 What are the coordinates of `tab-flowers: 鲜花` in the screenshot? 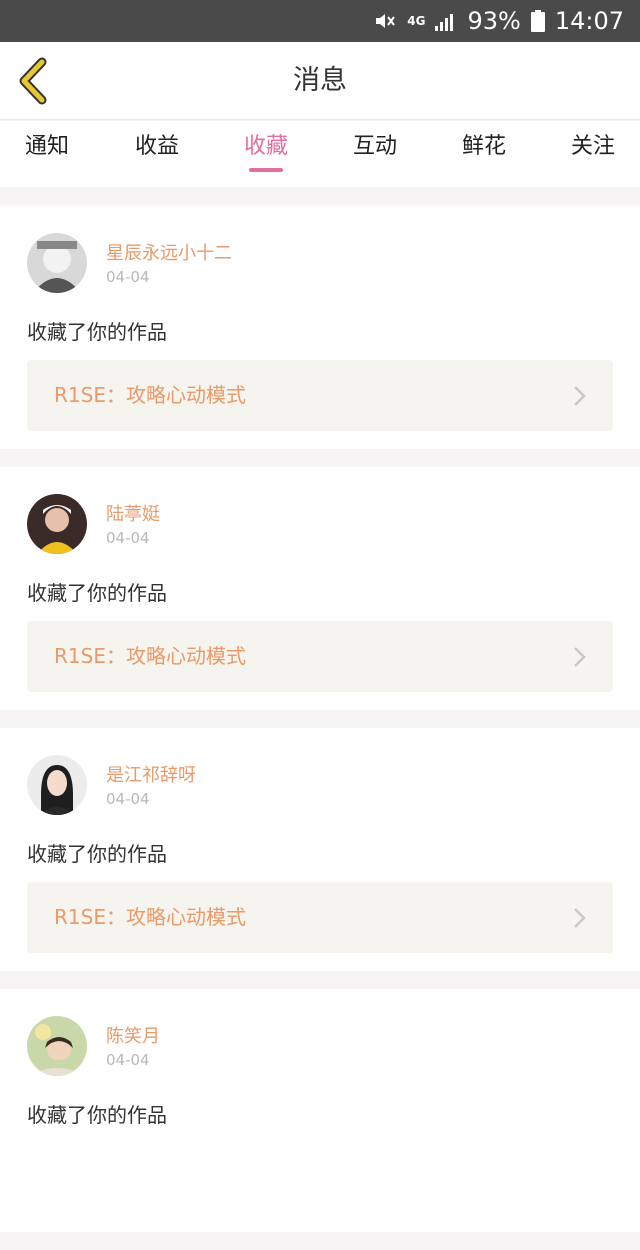 It's located at (484, 154).